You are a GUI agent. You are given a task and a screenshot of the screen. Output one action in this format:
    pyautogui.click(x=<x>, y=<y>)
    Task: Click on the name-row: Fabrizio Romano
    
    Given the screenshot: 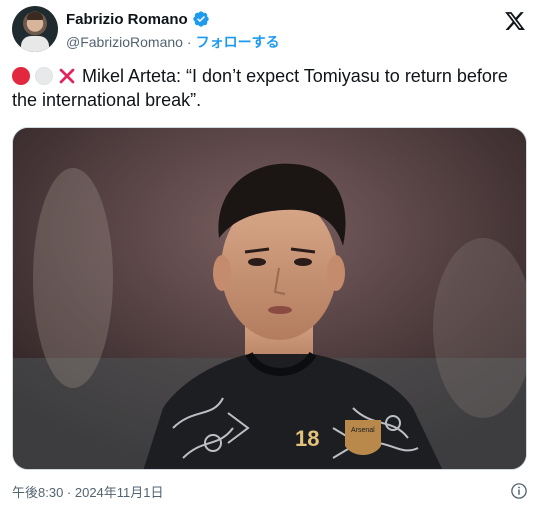 What is the action you would take?
    pyautogui.click(x=138, y=19)
    